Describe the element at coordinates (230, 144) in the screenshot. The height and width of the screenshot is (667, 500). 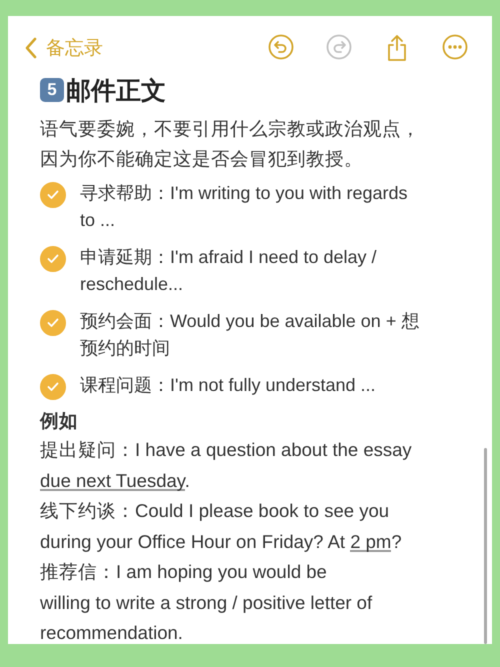
I see `note-paragraph: 语气要委婉，不要引用什么宗教或政治观点，因为你不能确定这是否会冒犯到教授。` at that location.